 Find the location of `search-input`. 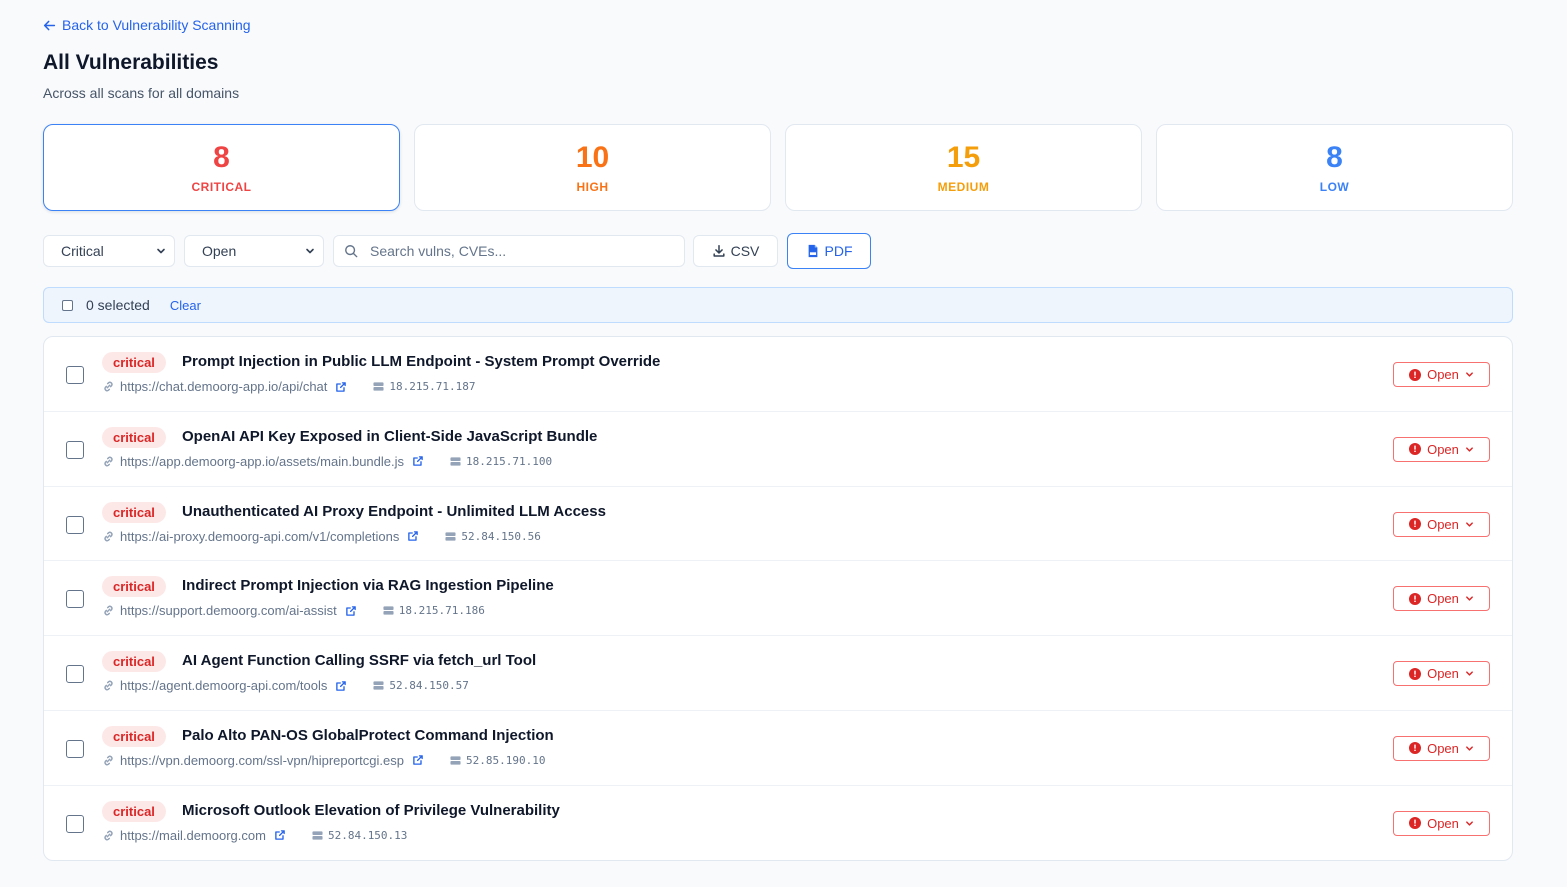

search-input is located at coordinates (520, 251).